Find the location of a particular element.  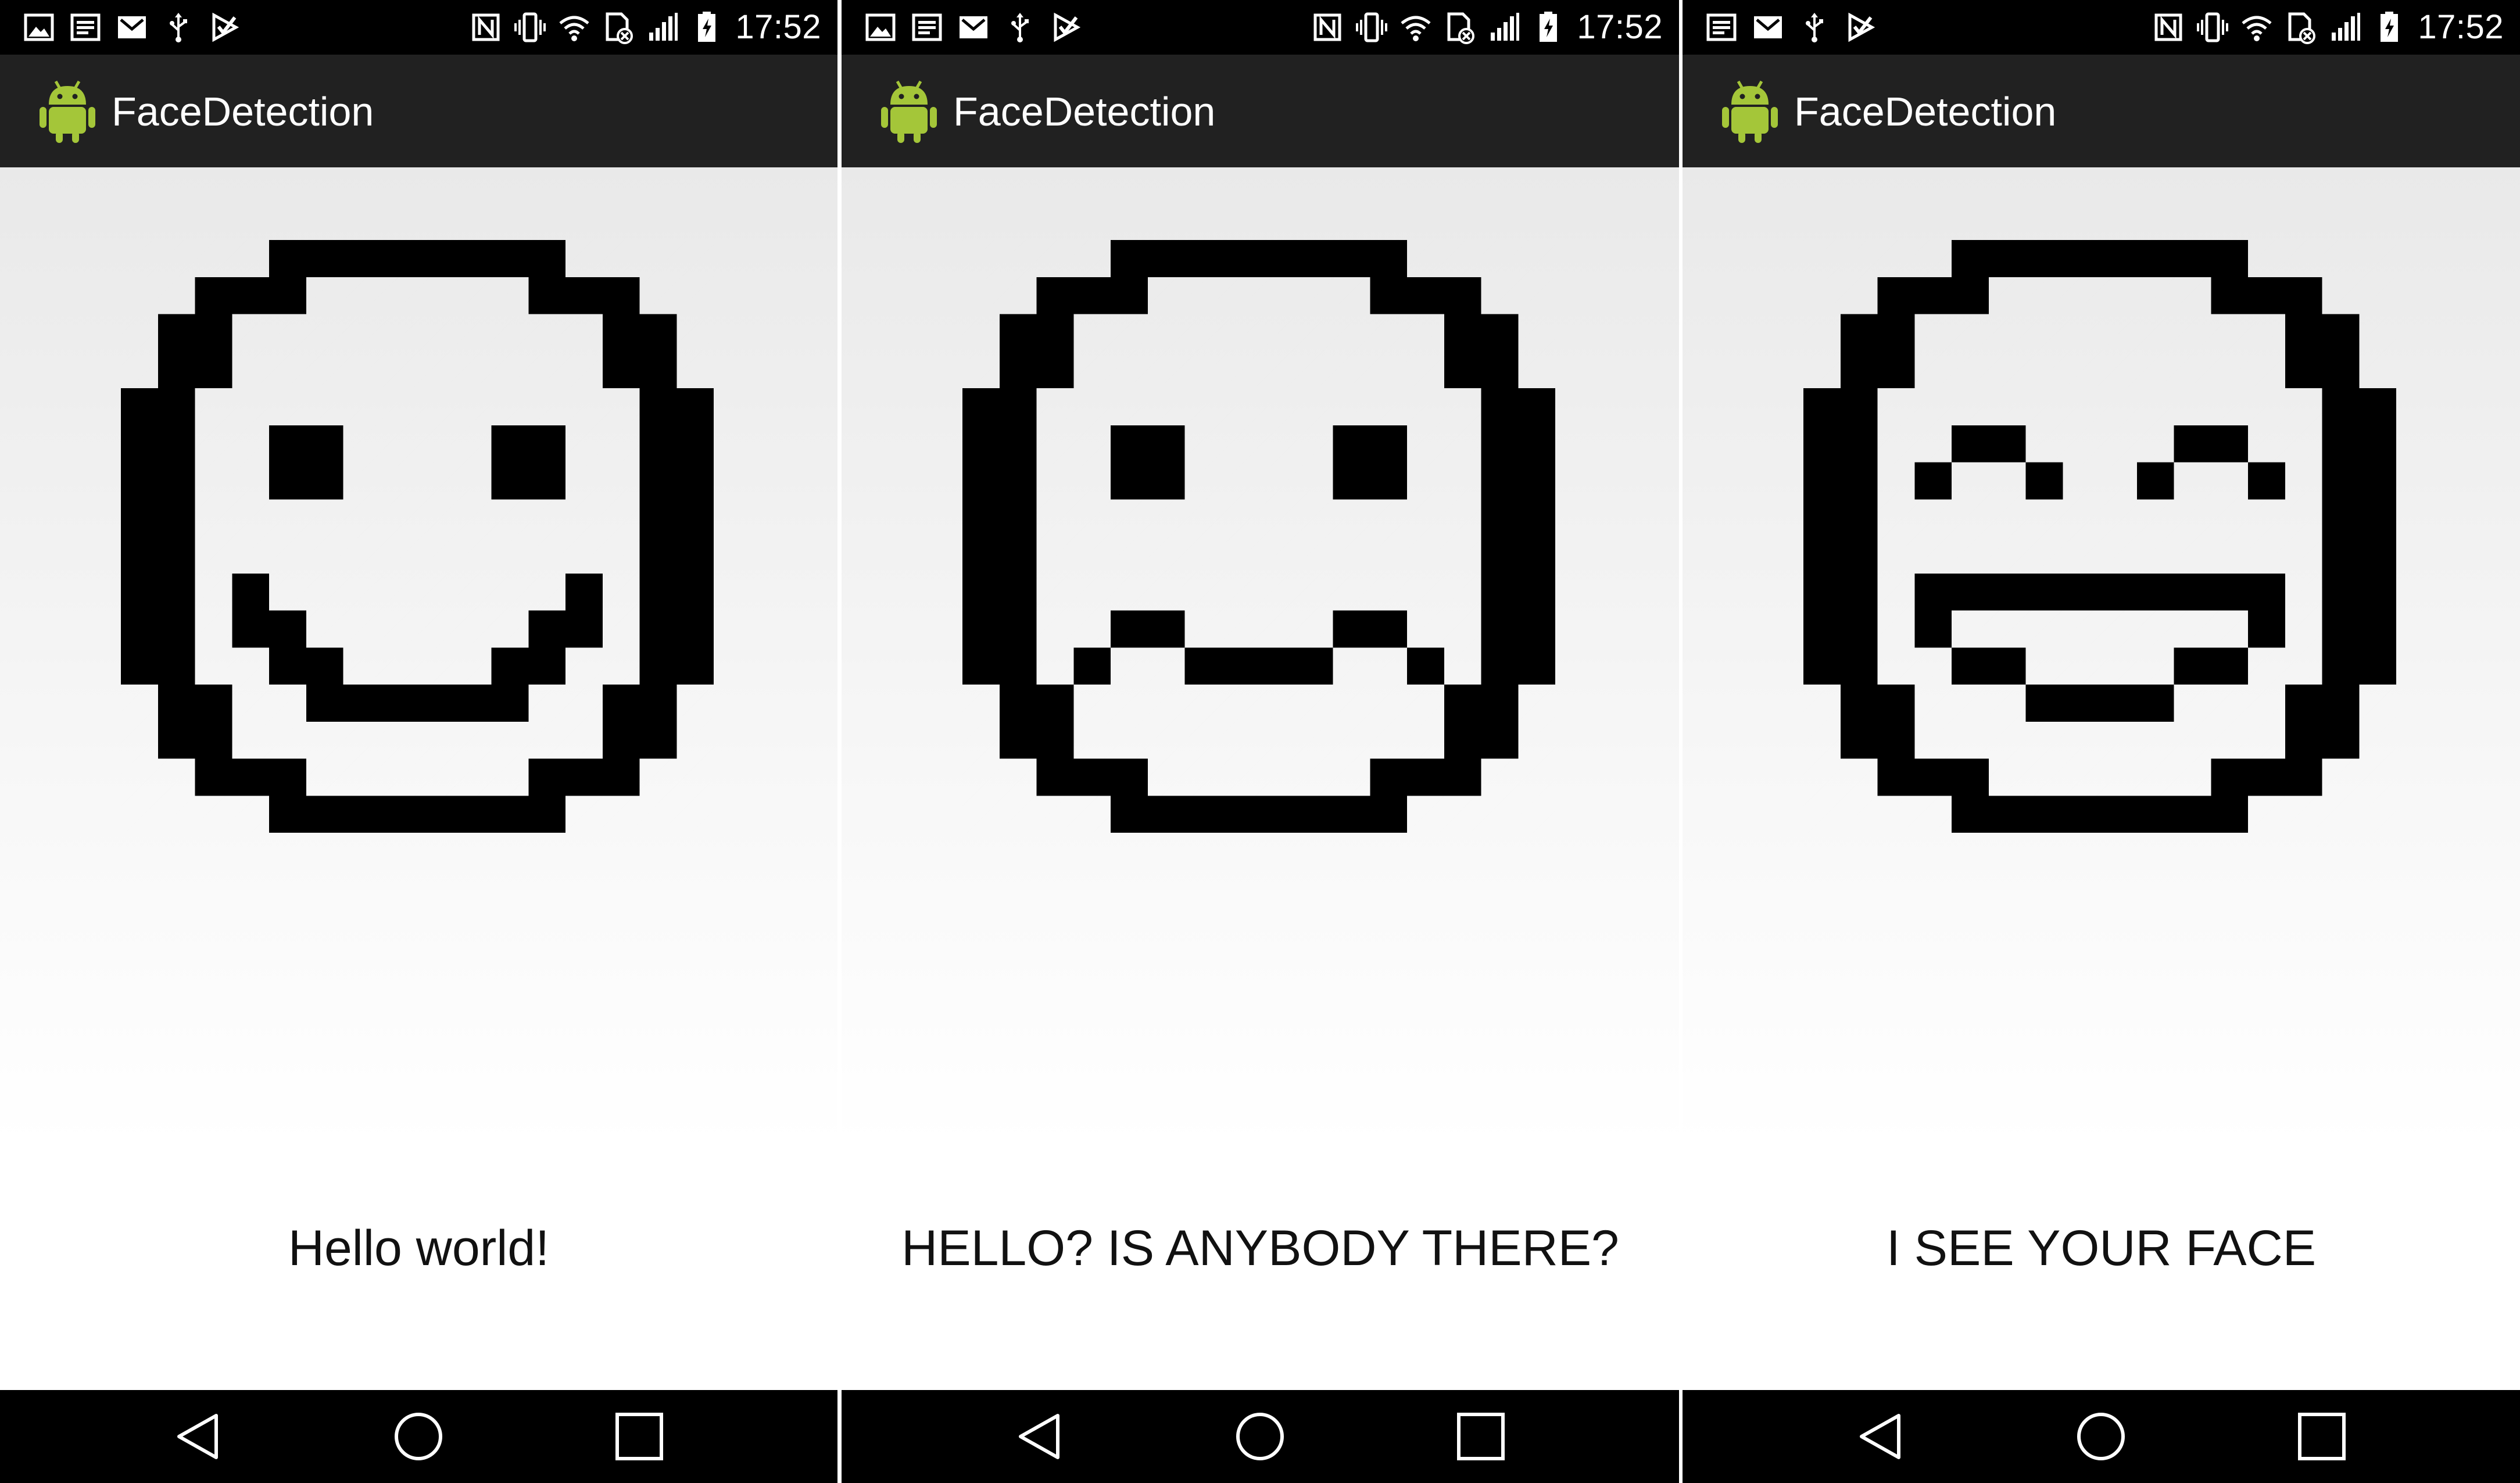

pixel-unsure-face-icon is located at coordinates (1259, 536).